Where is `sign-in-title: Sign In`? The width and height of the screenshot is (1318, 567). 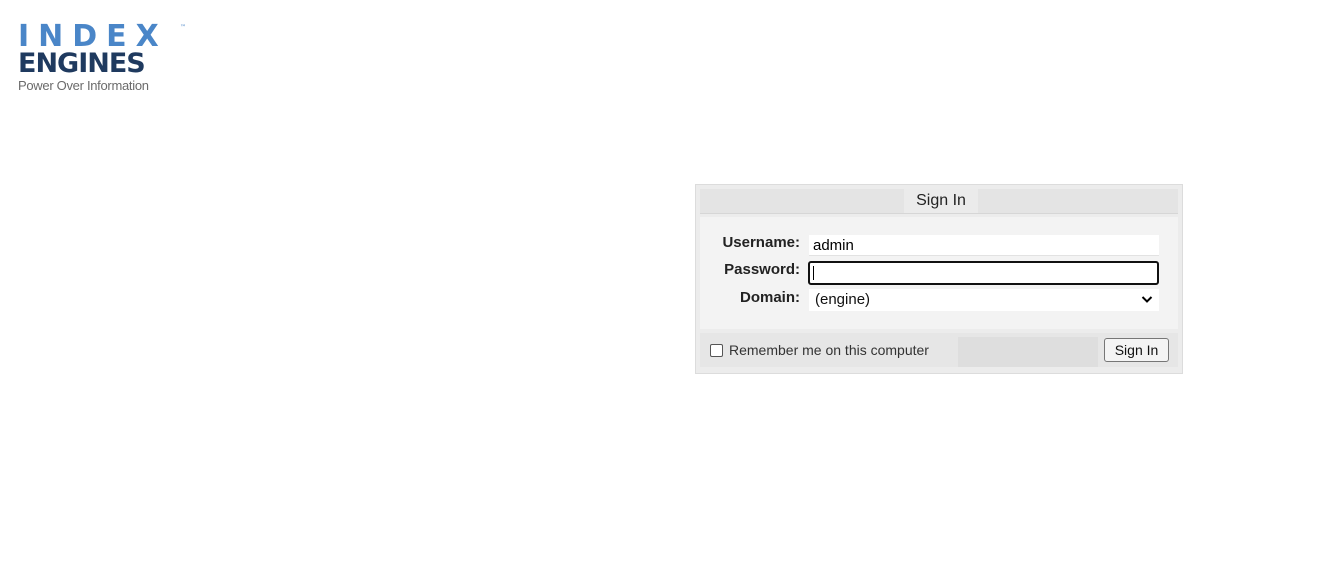
sign-in-title: Sign In is located at coordinates (941, 201).